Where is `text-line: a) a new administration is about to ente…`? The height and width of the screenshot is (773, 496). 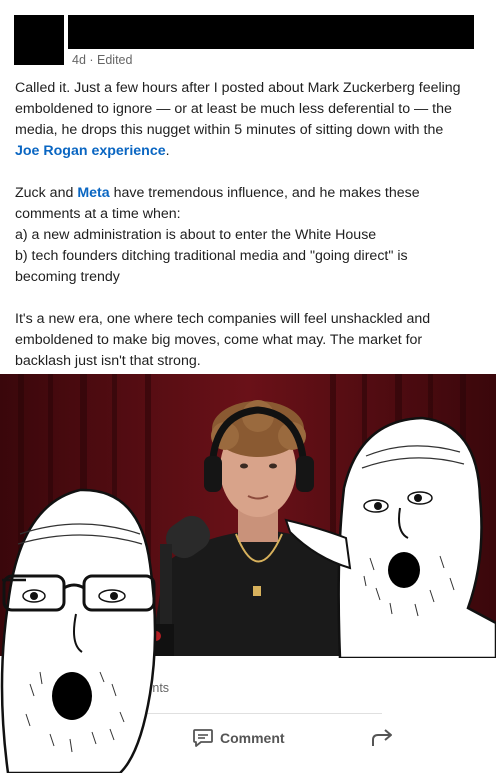
text-line: a) a new administration is about to ente… is located at coordinates (196, 235).